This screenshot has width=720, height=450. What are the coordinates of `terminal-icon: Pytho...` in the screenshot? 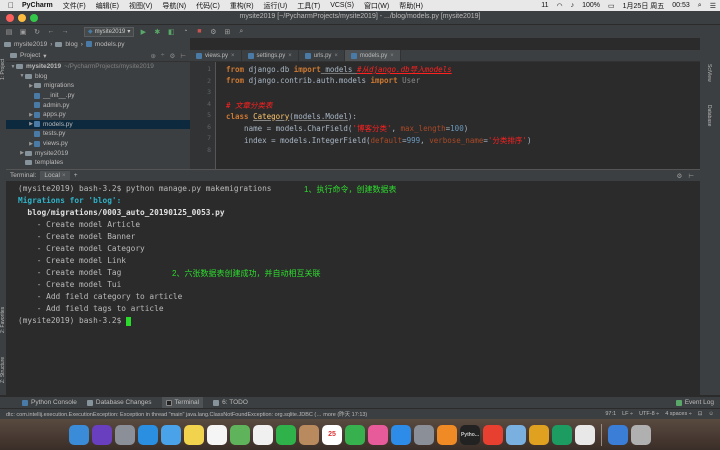 It's located at (470, 434).